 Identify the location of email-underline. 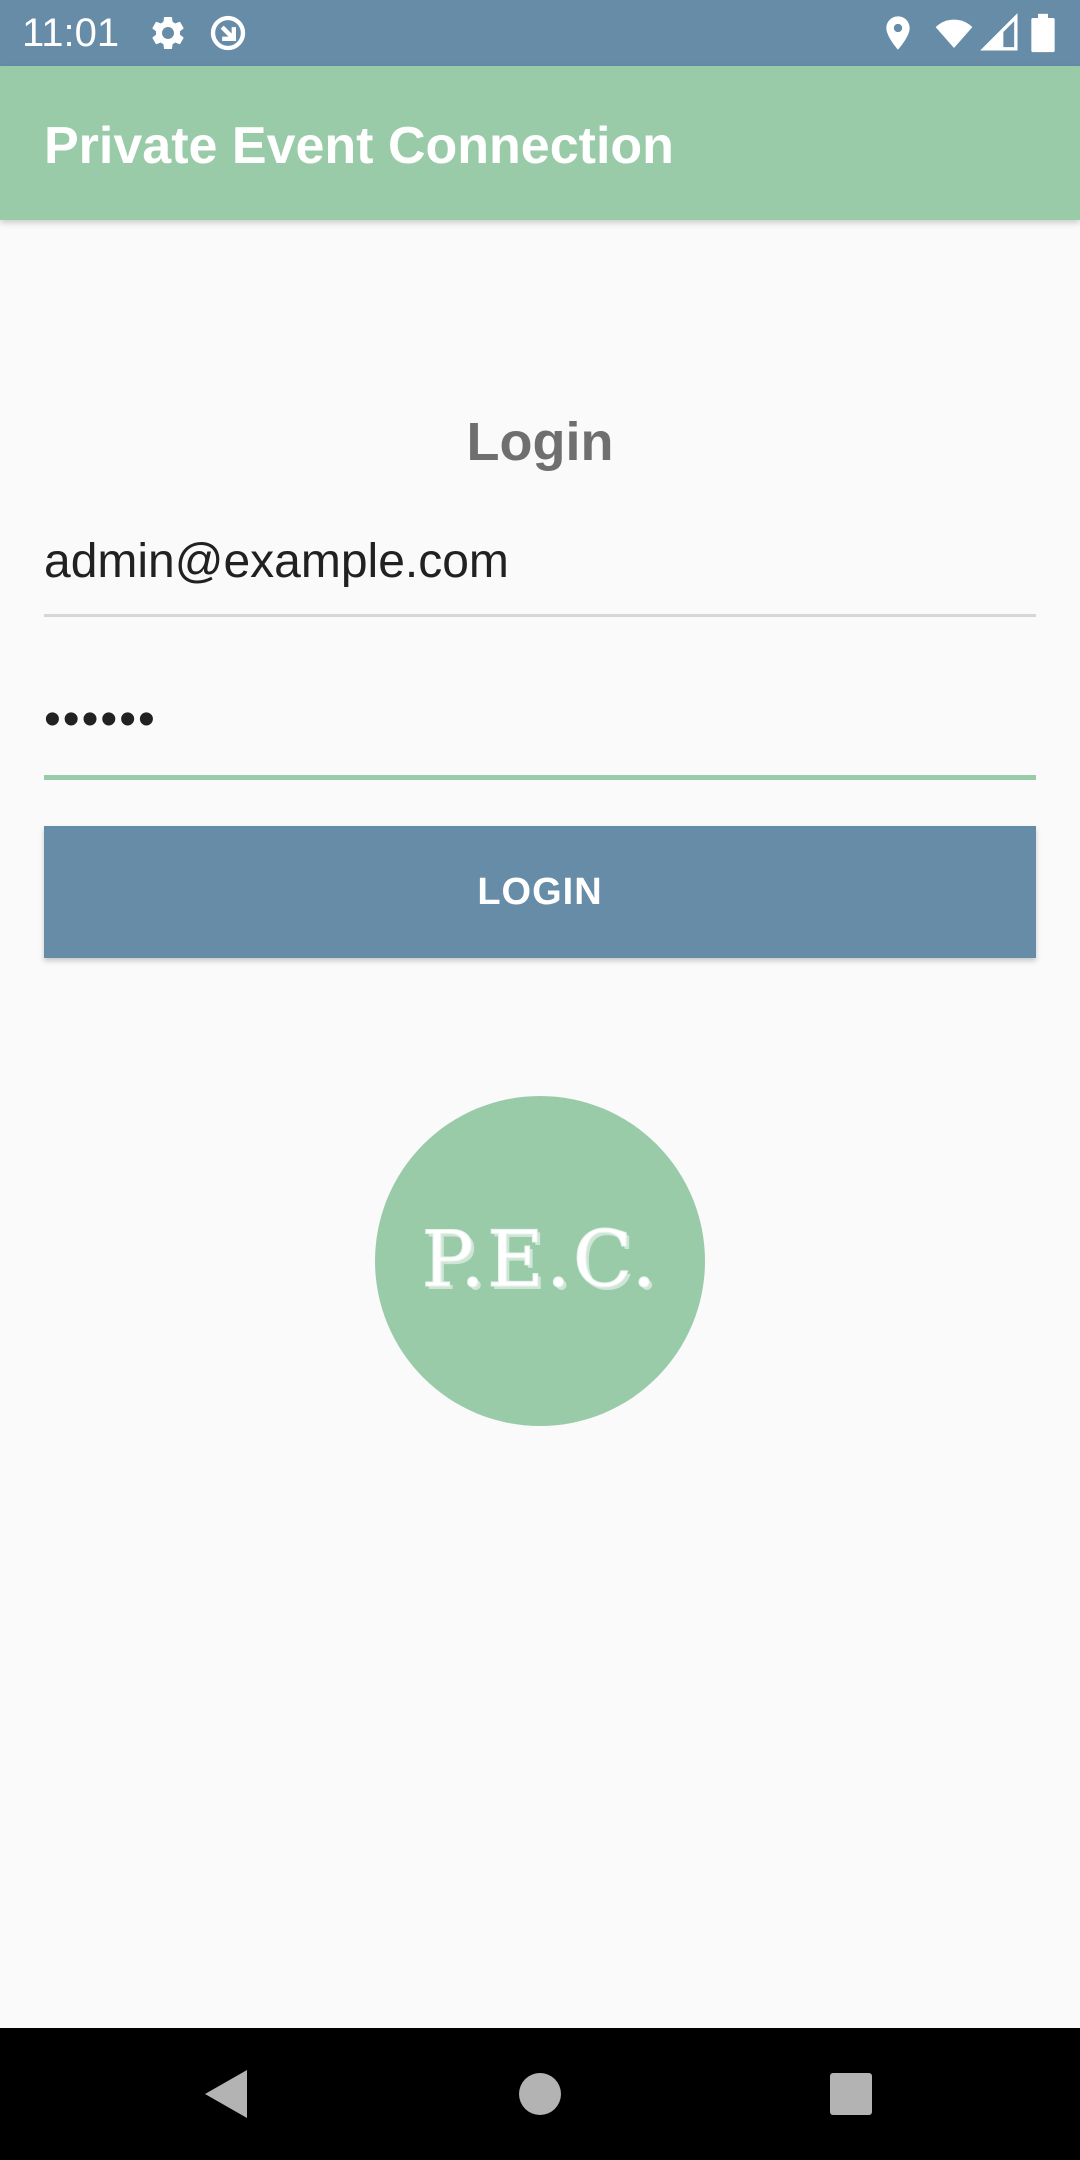
(540, 615).